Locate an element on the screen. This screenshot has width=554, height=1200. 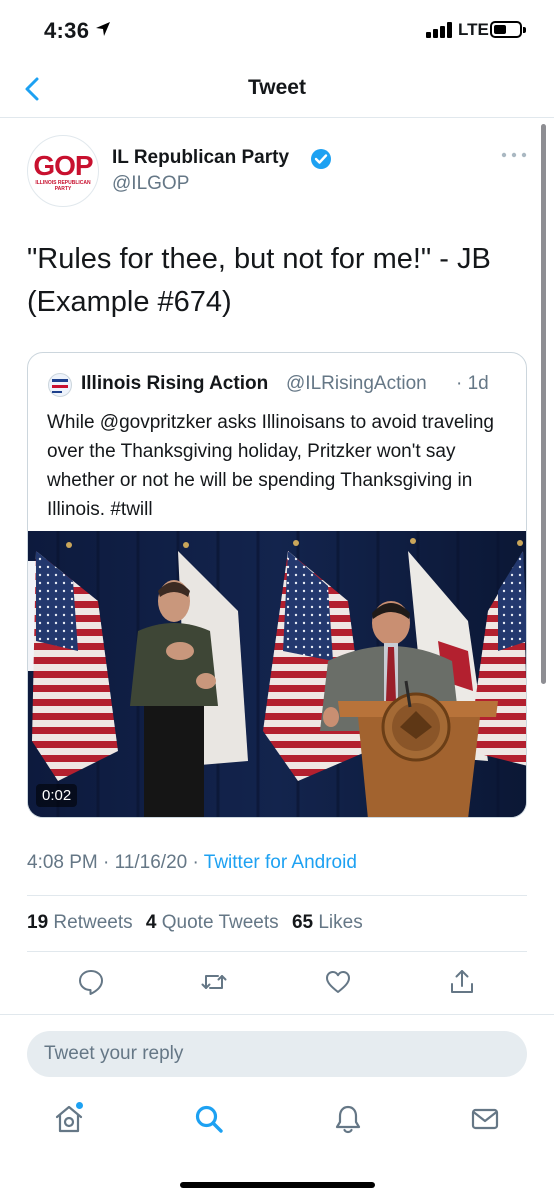
location-arrow-icon is located at coordinates (103, 29).